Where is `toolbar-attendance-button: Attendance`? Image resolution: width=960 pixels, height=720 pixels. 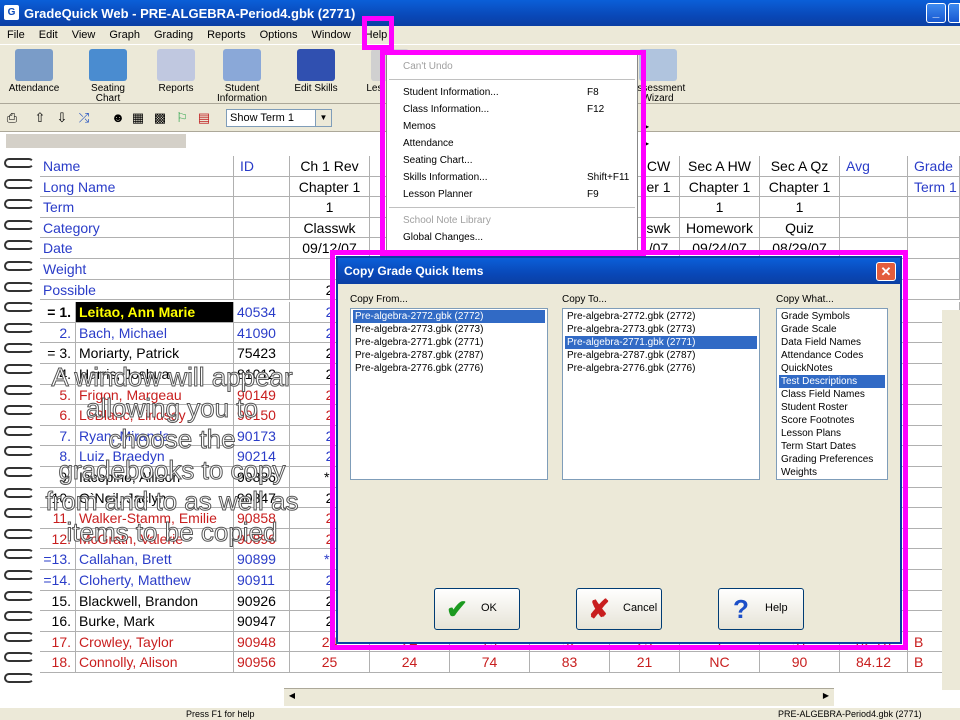 toolbar-attendance-button: Attendance is located at coordinates (34, 71).